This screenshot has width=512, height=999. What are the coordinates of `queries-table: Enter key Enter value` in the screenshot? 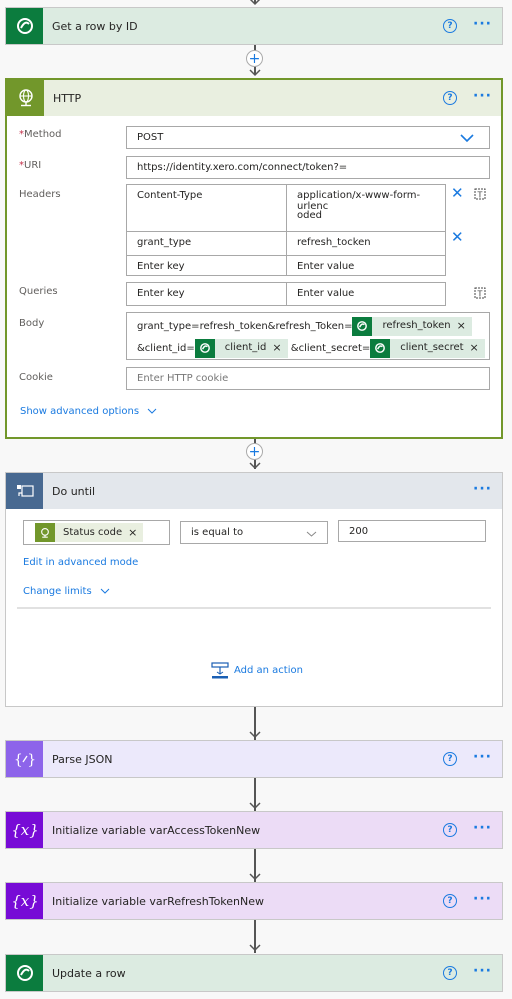 It's located at (286, 294).